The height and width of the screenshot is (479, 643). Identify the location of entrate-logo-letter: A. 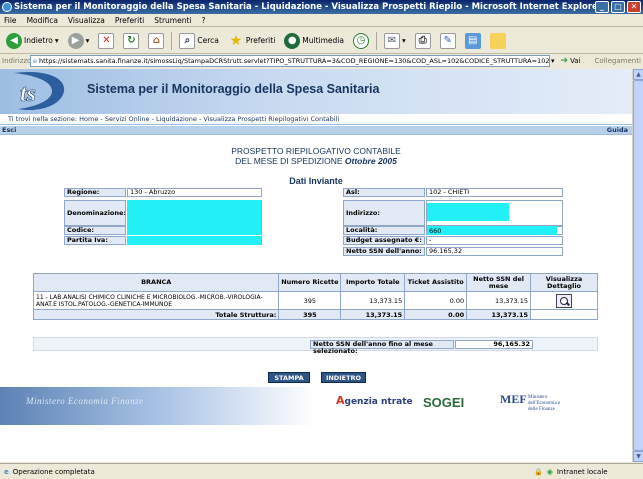
(340, 400).